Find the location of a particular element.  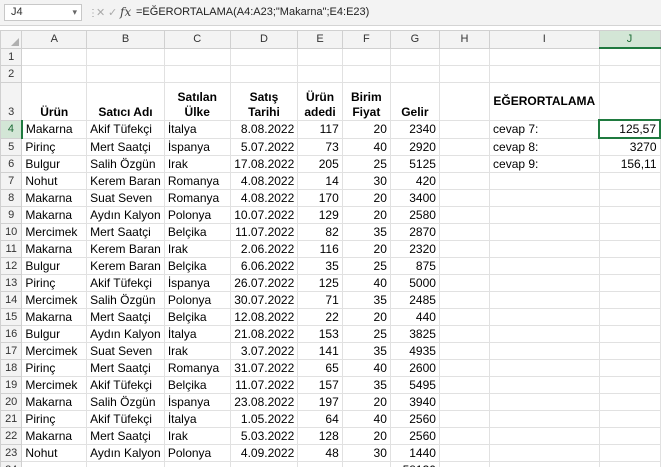

column-title: Satıcı Adı is located at coordinates (125, 101).